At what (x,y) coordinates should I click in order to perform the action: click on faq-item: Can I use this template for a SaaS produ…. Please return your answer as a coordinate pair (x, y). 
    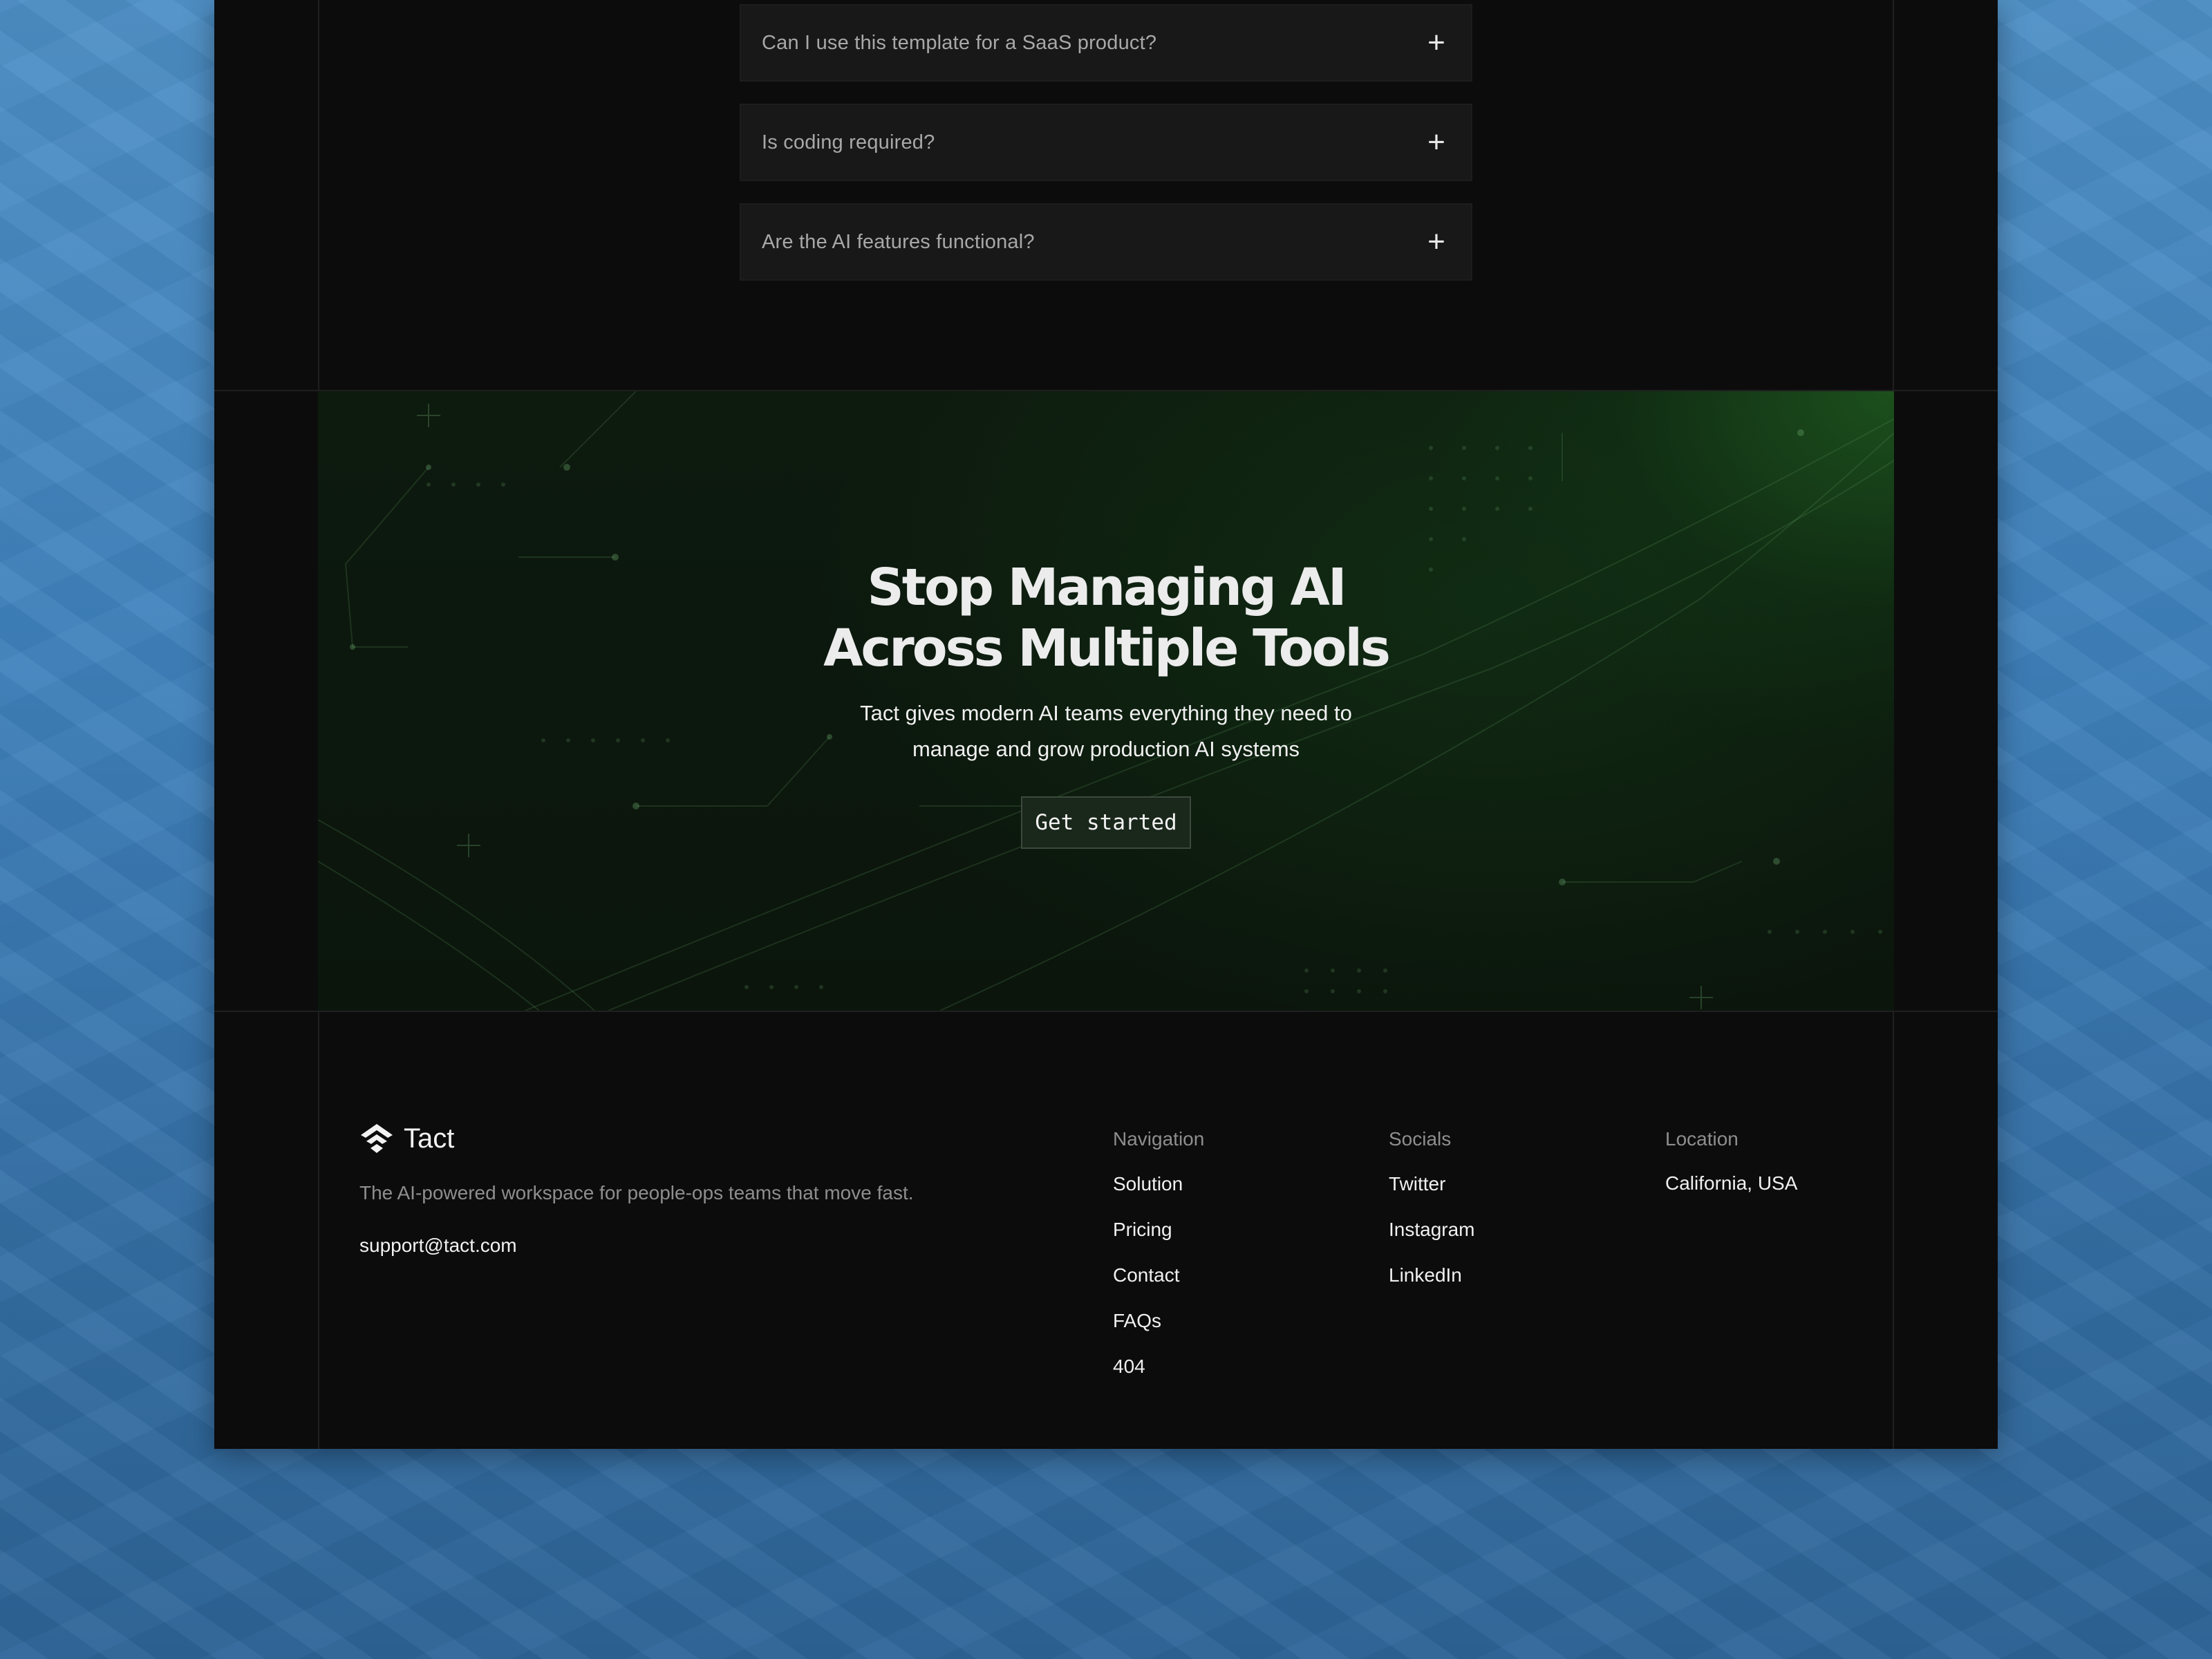
    Looking at the image, I should click on (1106, 43).